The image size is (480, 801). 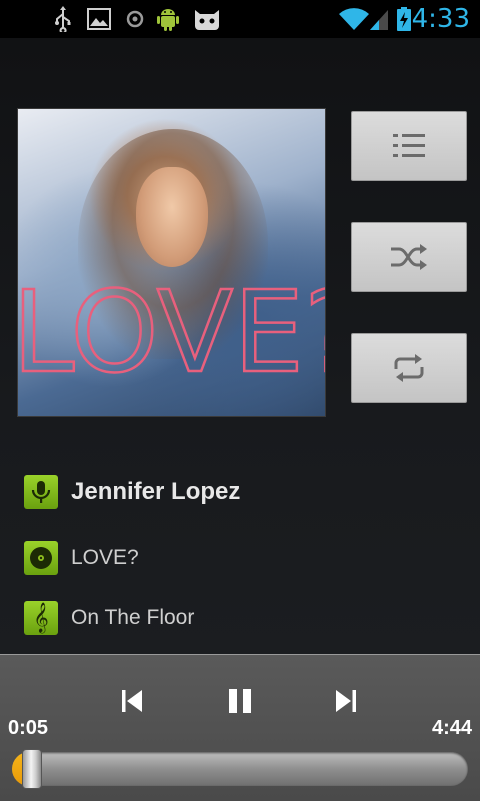 What do you see at coordinates (172, 217) in the screenshot?
I see `album-art-face` at bounding box center [172, 217].